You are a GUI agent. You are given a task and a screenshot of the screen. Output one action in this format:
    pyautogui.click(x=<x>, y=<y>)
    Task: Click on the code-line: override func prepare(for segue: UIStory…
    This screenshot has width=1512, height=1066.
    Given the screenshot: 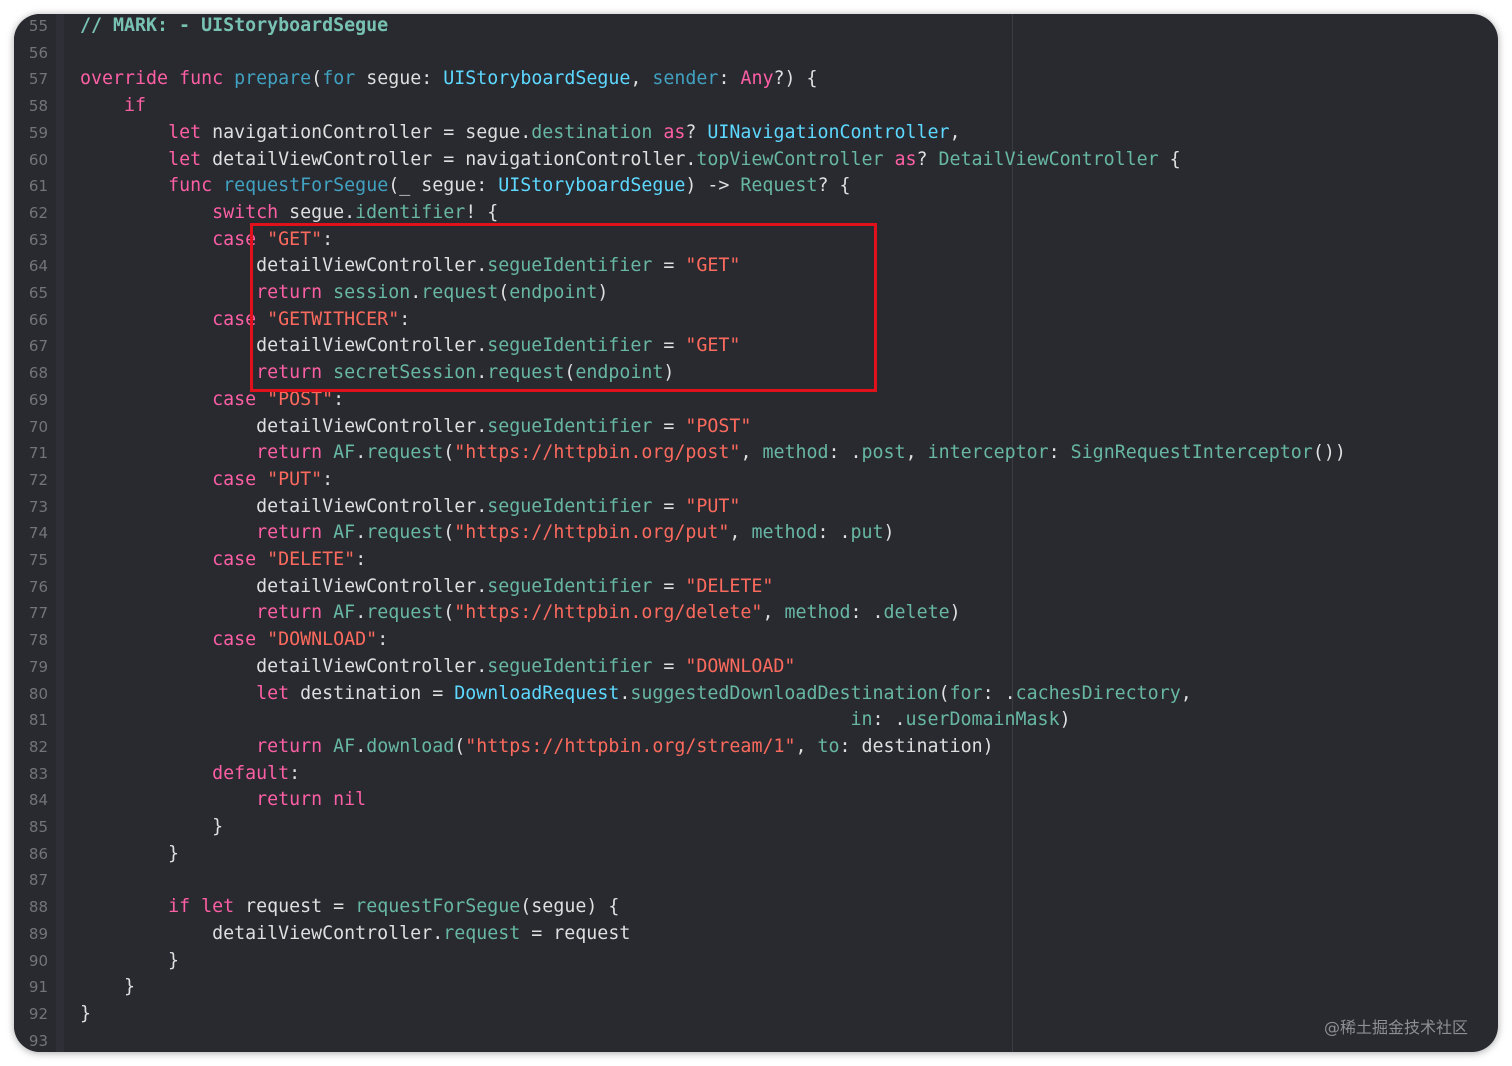 What is the action you would take?
    pyautogui.click(x=449, y=79)
    